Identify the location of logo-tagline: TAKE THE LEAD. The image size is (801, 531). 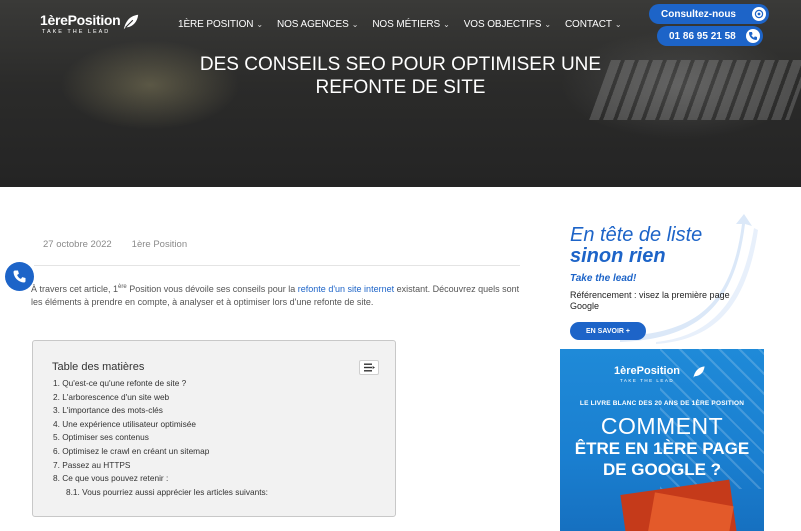
(76, 32).